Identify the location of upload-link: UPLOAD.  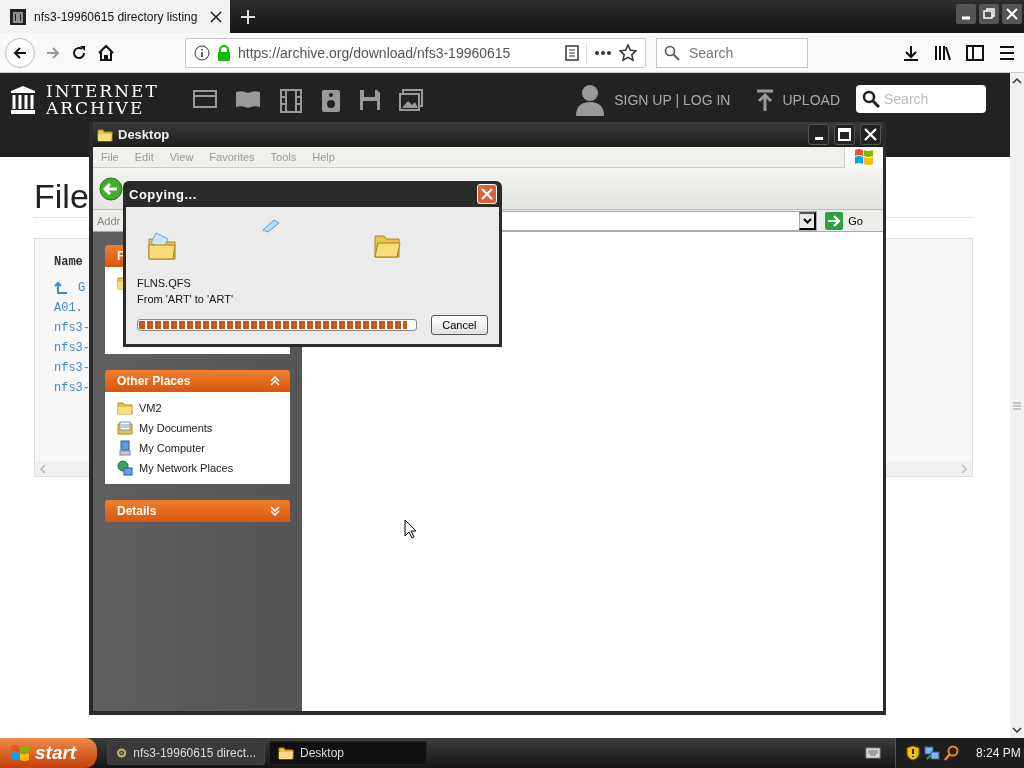
(811, 100).